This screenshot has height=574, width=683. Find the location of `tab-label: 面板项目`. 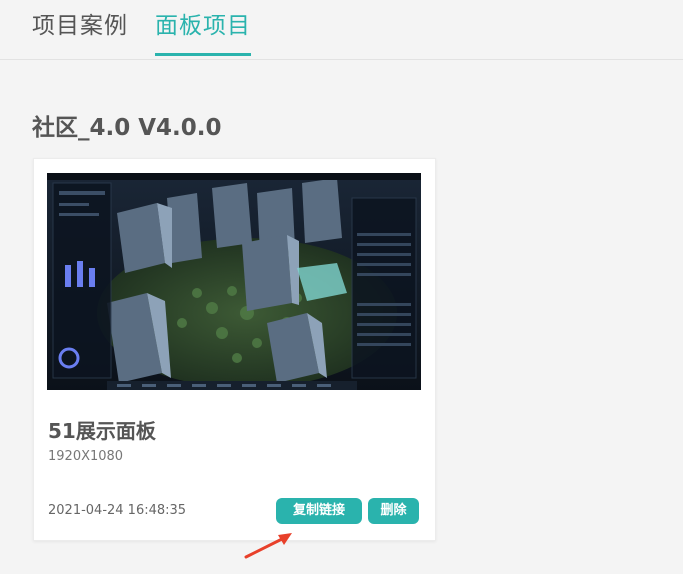

tab-label: 面板项目 is located at coordinates (203, 26).